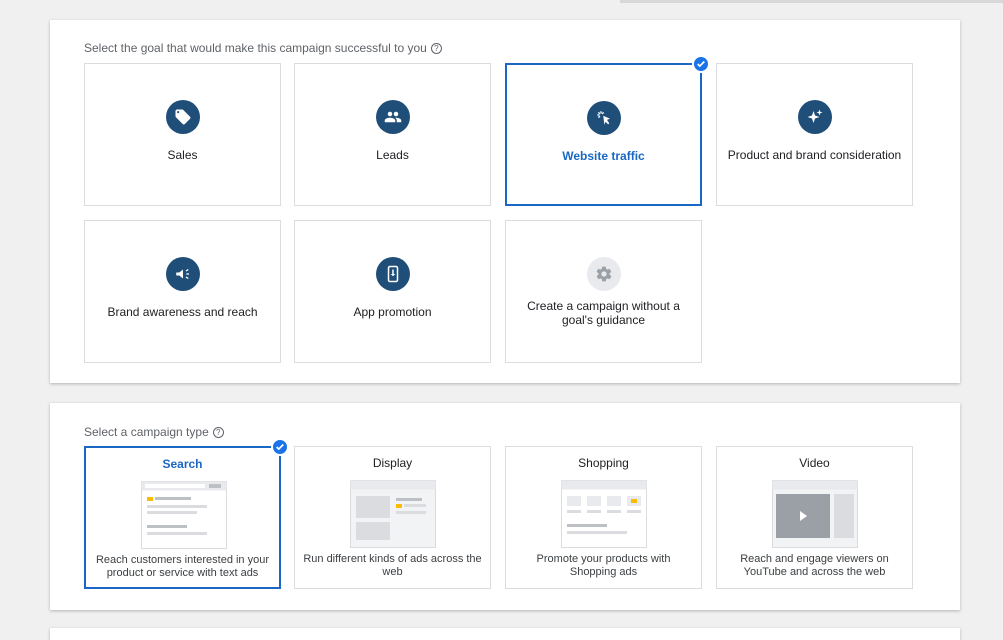  I want to click on type-title: Shopping, so click(603, 463).